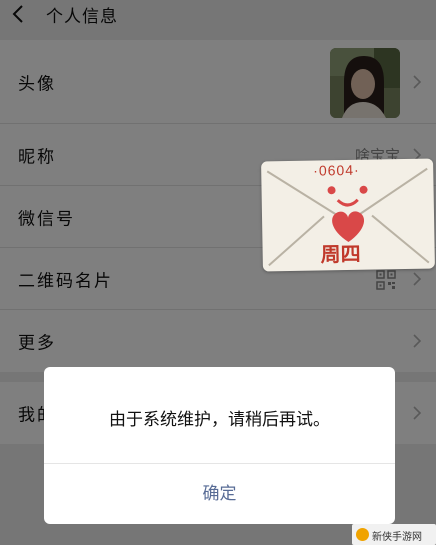 This screenshot has height=545, width=436. I want to click on dialog-message: 由于系统维护，请稍后再试。, so click(219, 420).